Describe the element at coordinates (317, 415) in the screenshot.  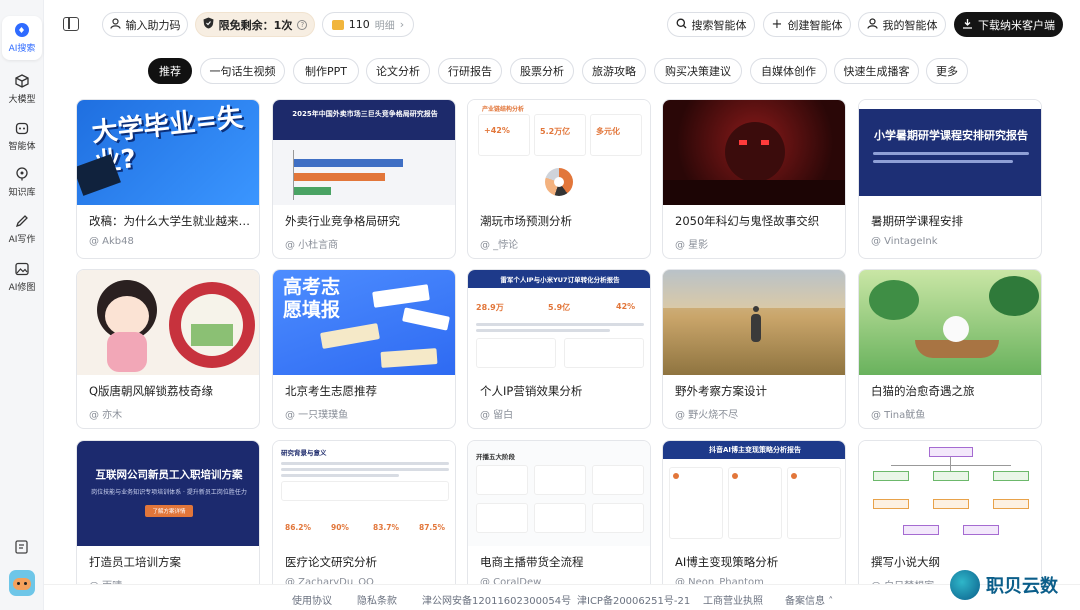
I see `card-author: @ 一只璞璞鱼` at that location.